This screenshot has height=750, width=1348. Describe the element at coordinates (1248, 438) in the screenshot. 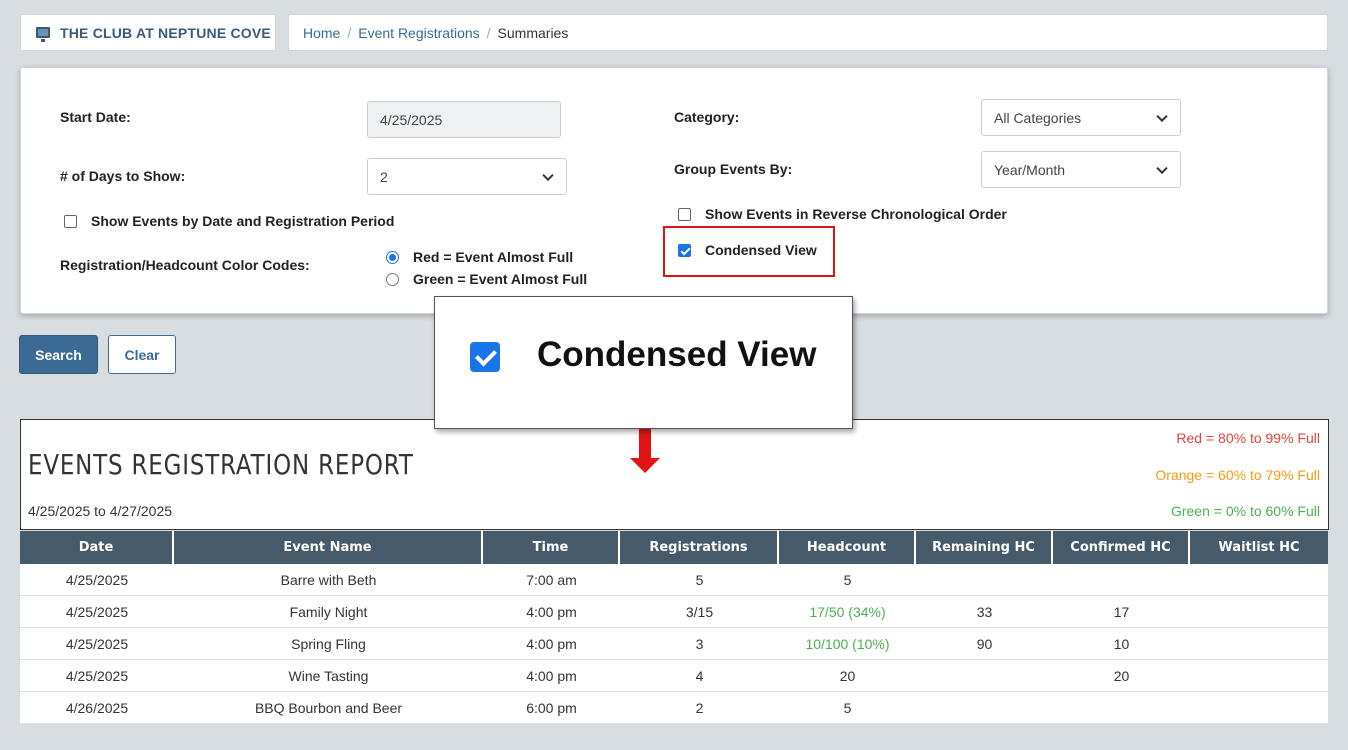

I see `legend-red: Red = 80% to 99% Full` at that location.